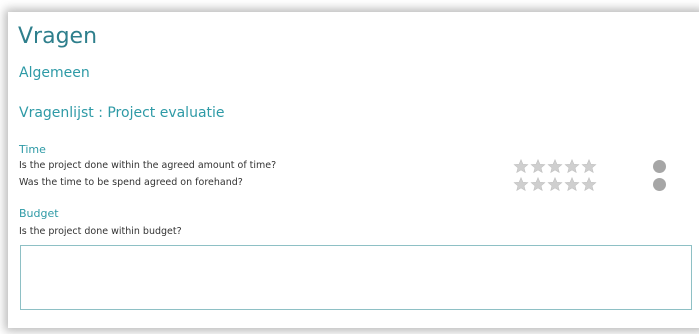 The width and height of the screenshot is (699, 334). Describe the element at coordinates (32, 149) in the screenshot. I see `group-label-time: Time` at that location.